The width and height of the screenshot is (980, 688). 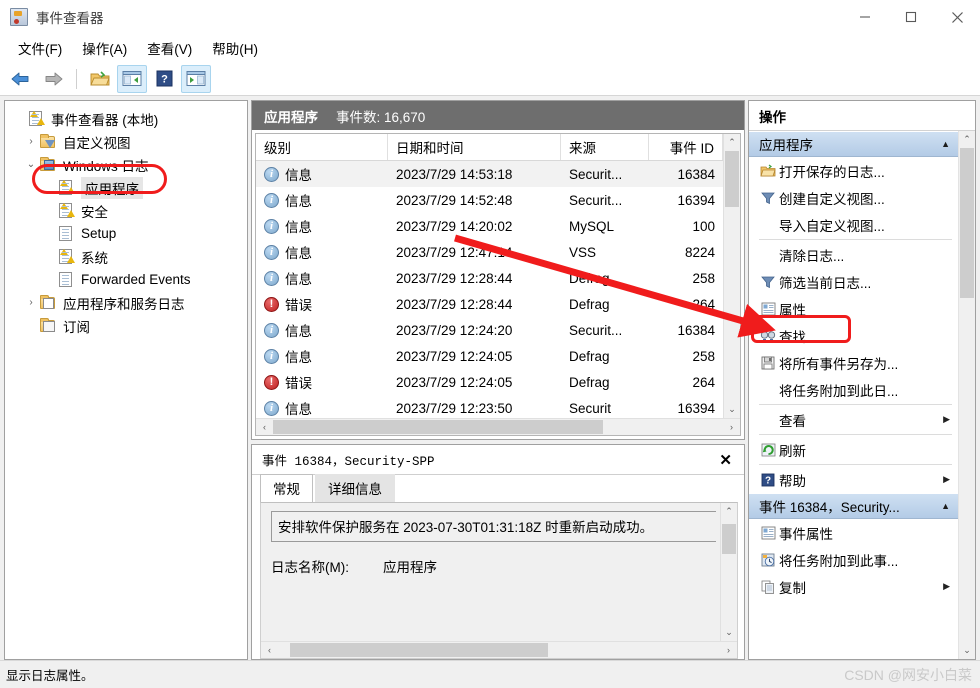 I want to click on action-view: 查看 ▶, so click(x=853, y=419).